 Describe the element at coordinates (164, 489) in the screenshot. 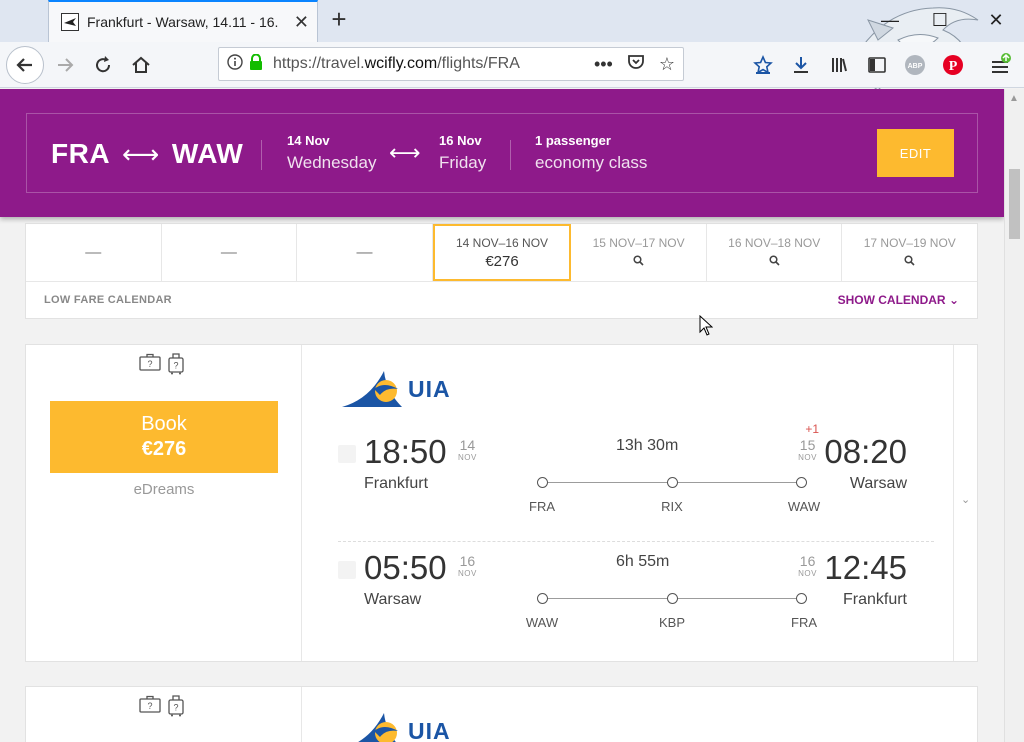

I see `booking-provider: eDreams` at that location.